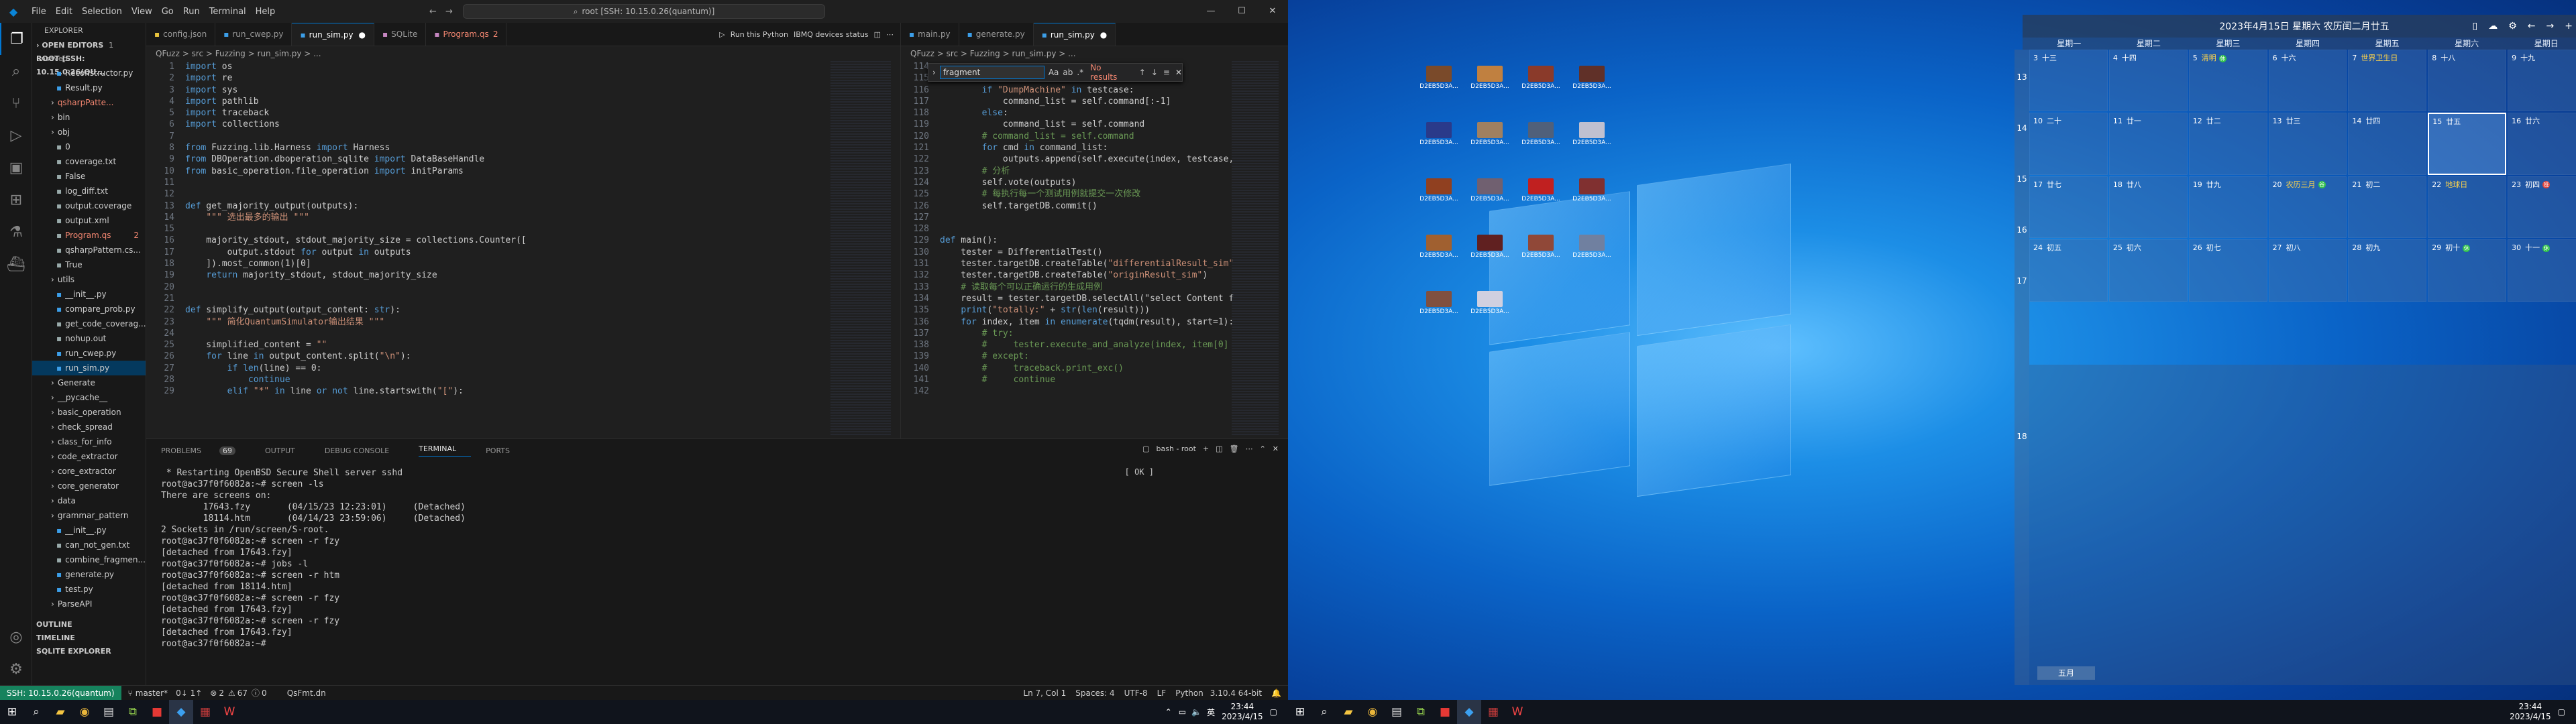 This screenshot has height=724, width=2576. I want to click on calendar-day: 6 十六, so click(2307, 81).